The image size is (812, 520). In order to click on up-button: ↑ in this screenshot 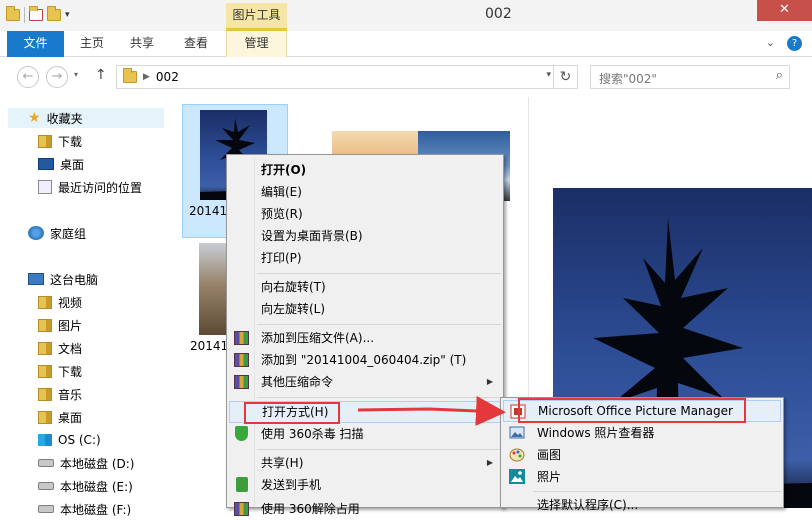, I will do `click(101, 75)`.